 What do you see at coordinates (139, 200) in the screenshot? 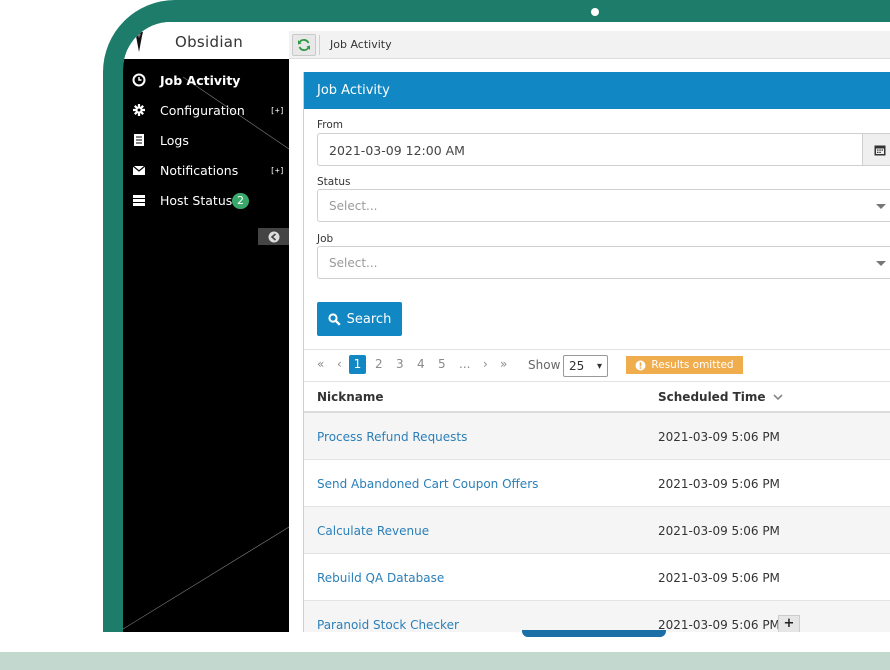
I see `server-icon` at bounding box center [139, 200].